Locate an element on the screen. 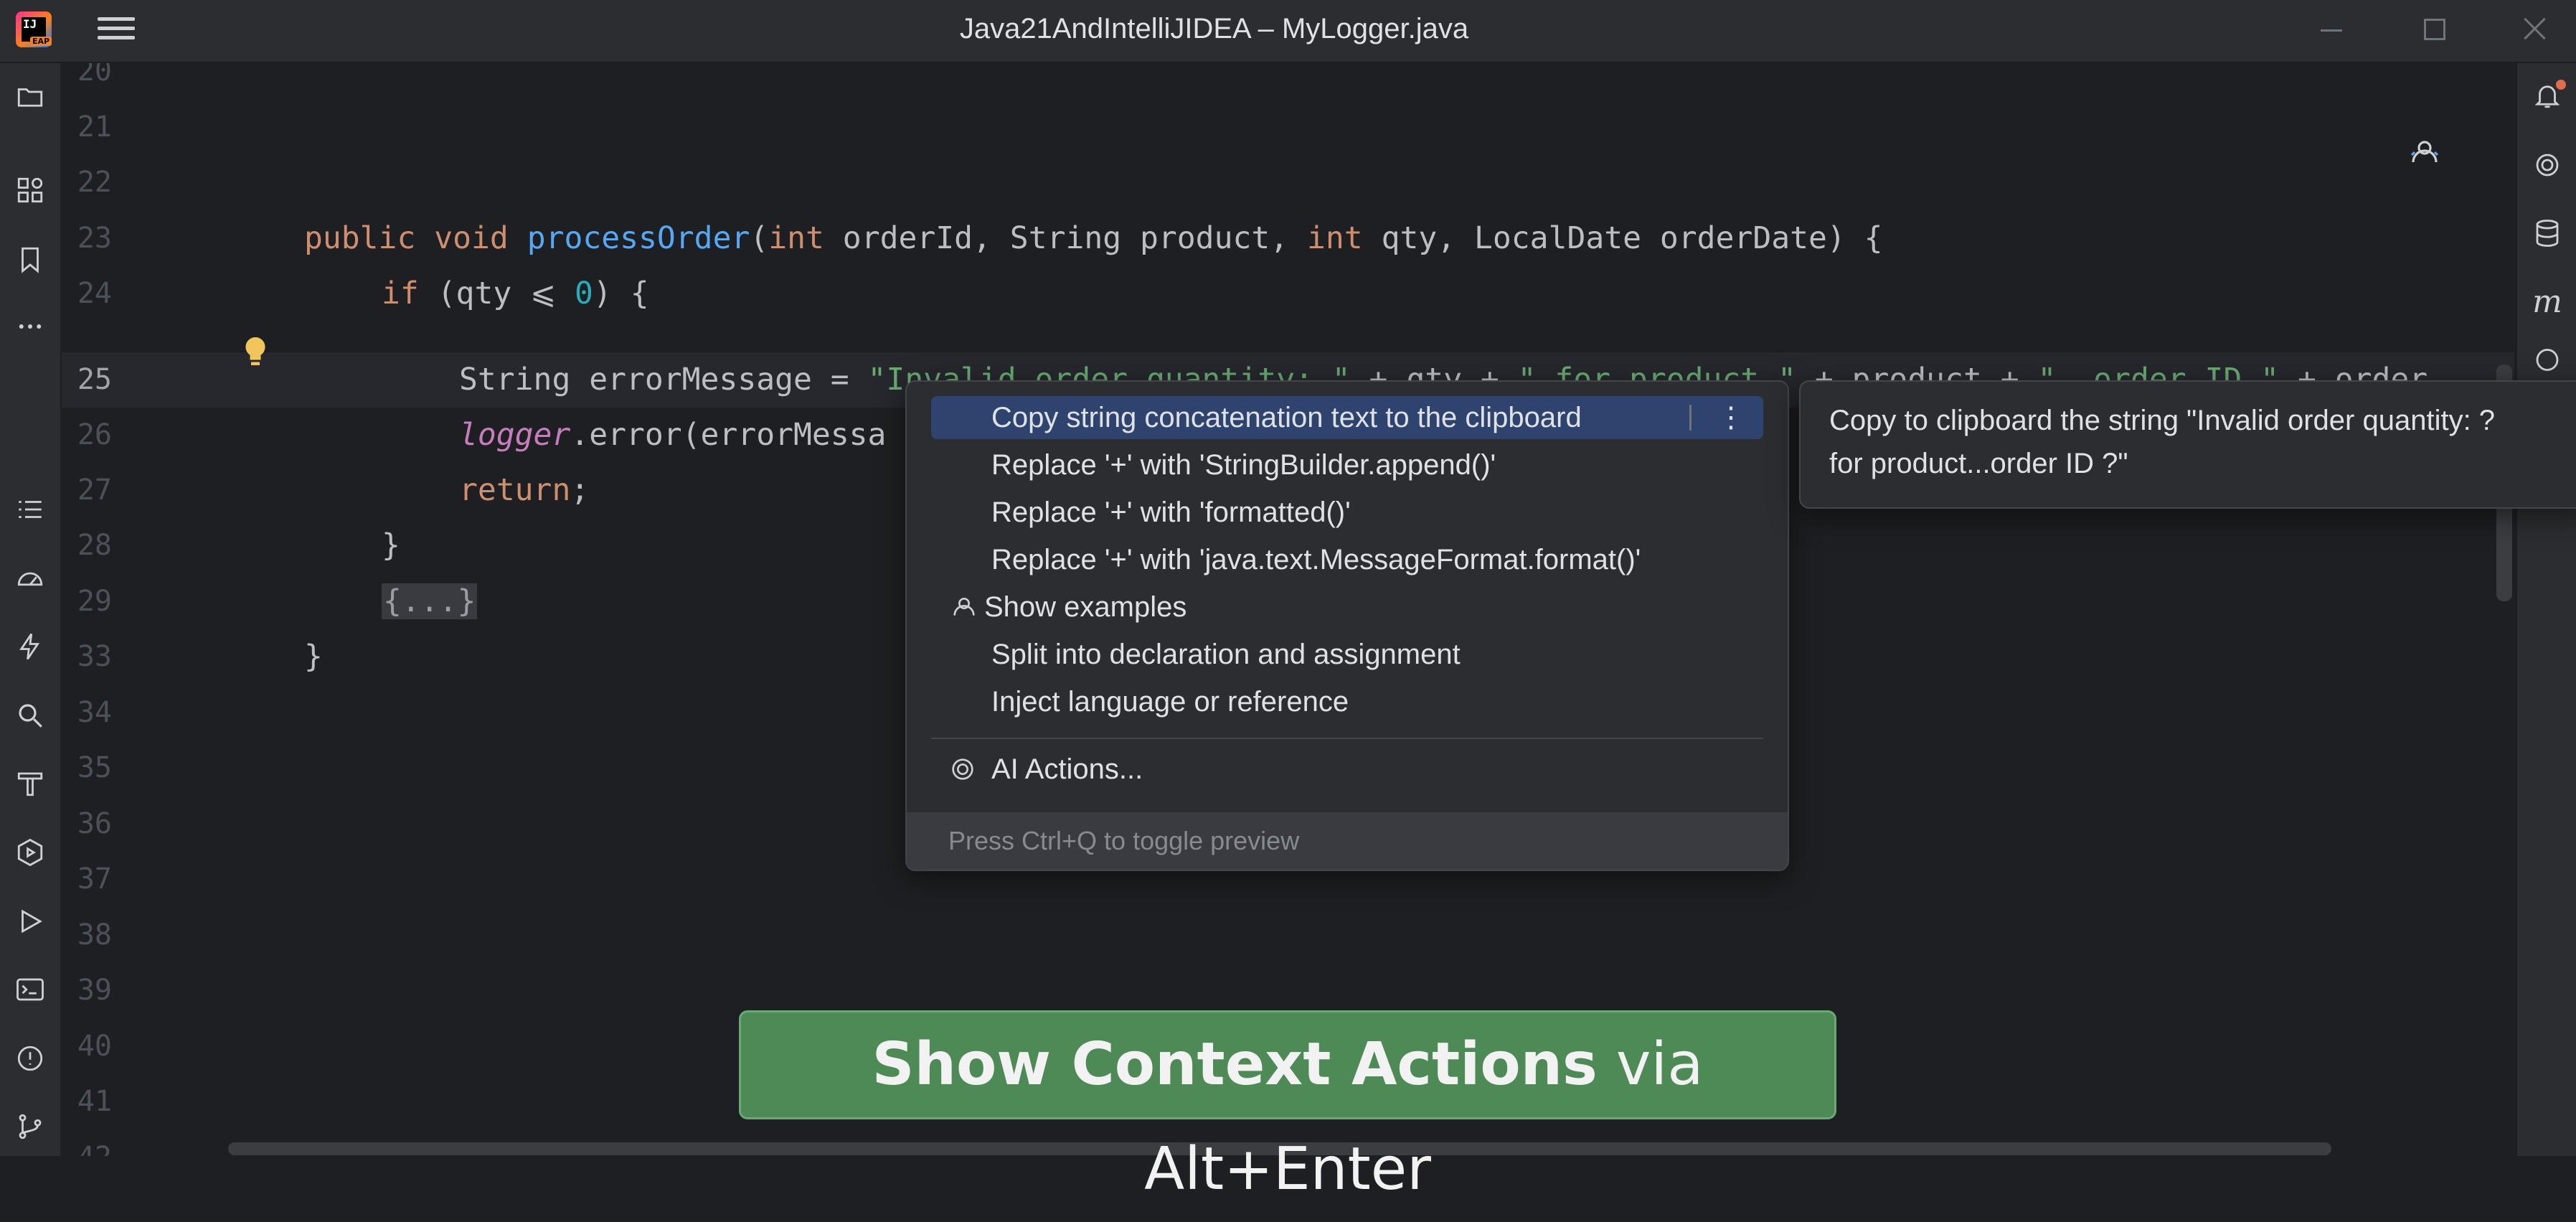  line-number: 33 is located at coordinates (94, 656).